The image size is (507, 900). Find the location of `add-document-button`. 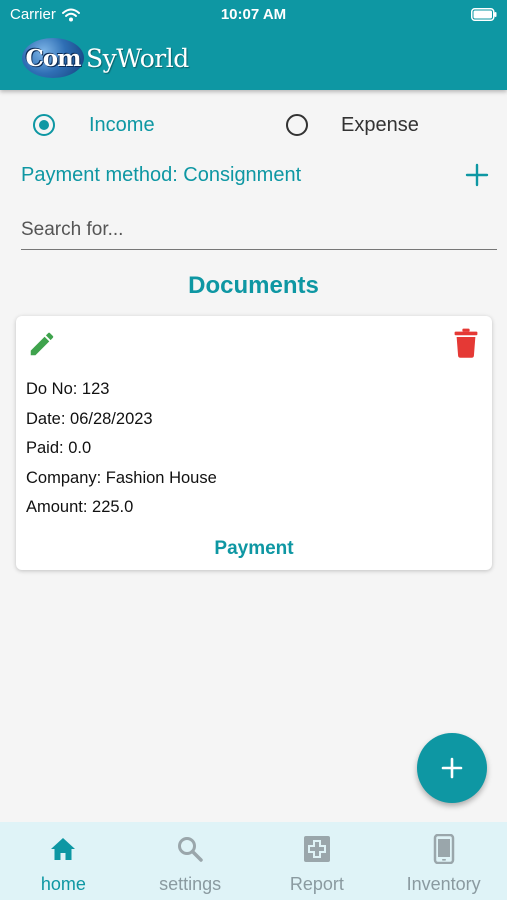

add-document-button is located at coordinates (452, 768).